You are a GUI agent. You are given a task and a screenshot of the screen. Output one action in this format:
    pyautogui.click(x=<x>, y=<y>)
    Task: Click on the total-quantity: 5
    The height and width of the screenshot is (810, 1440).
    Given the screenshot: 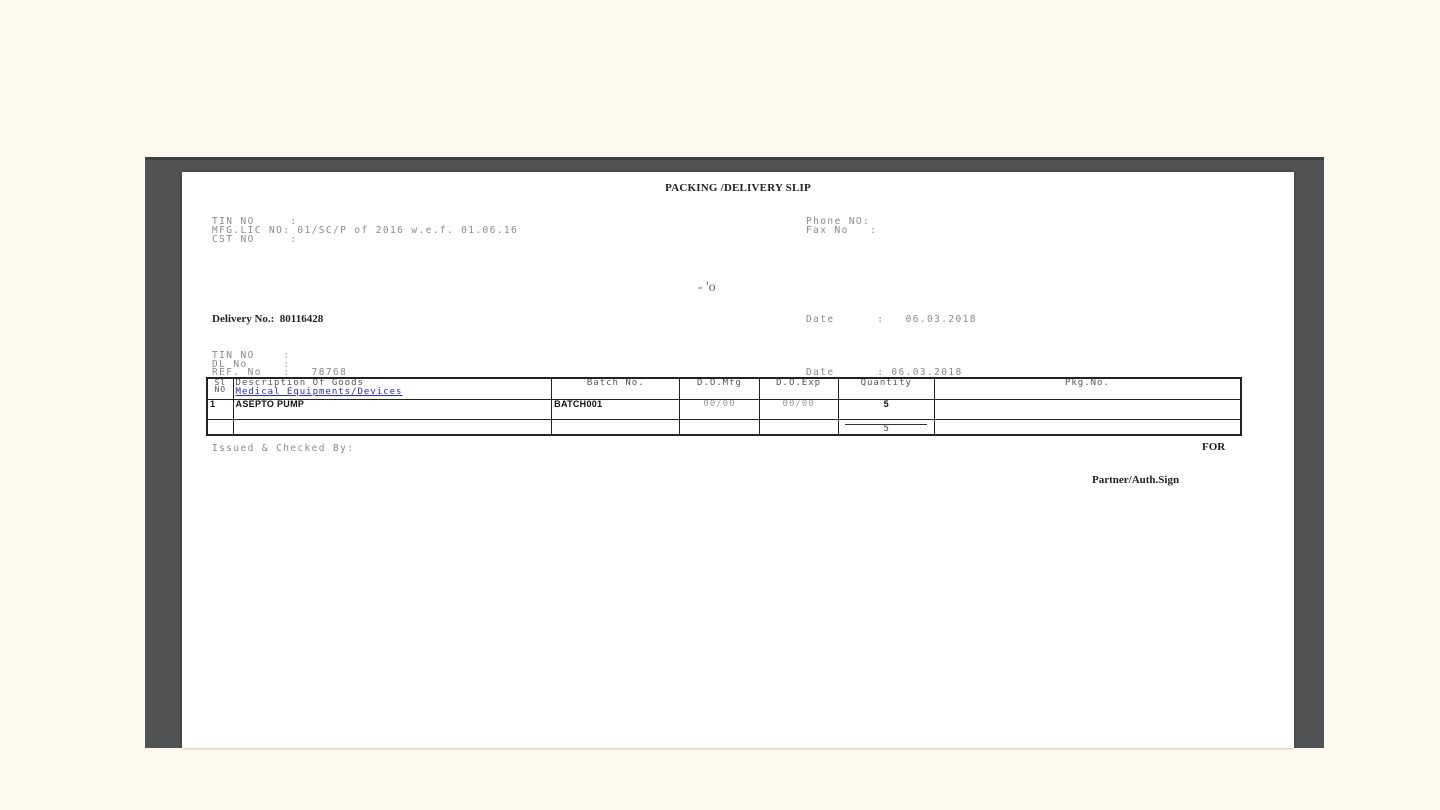 What is the action you would take?
    pyautogui.click(x=886, y=429)
    